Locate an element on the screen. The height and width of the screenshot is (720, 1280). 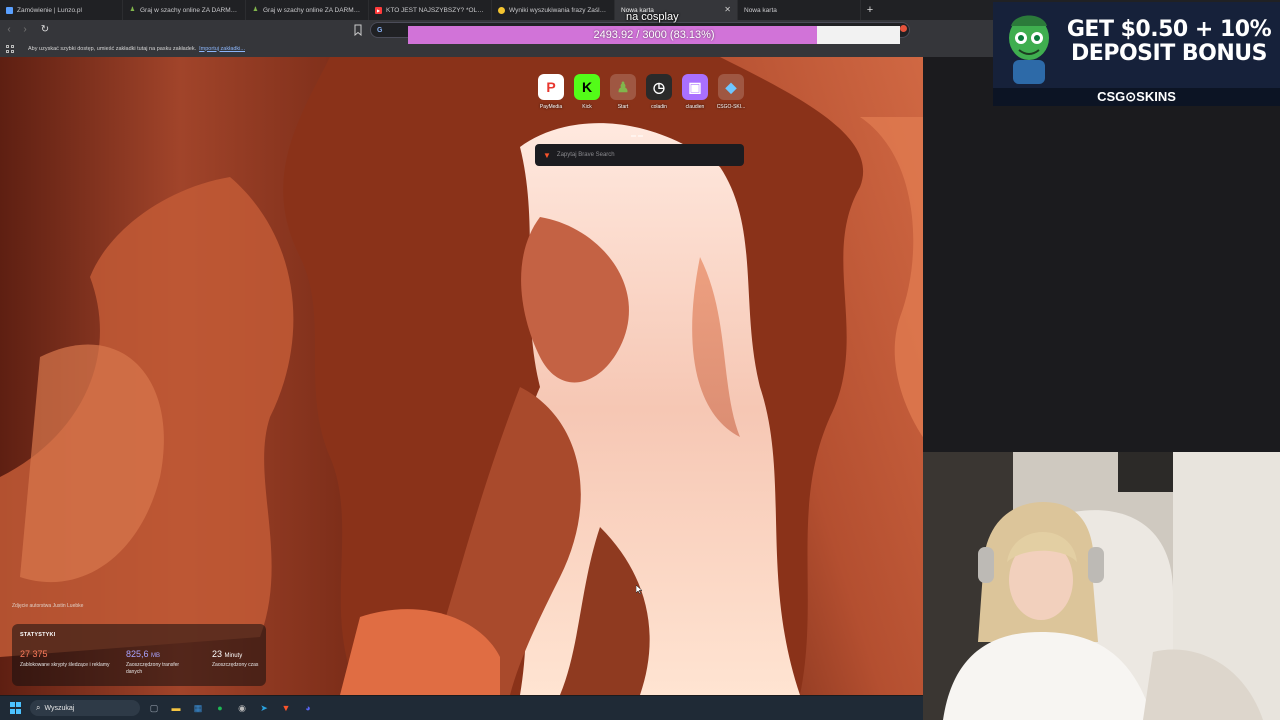
shortcut-label: Start is located at coordinates (623, 107).